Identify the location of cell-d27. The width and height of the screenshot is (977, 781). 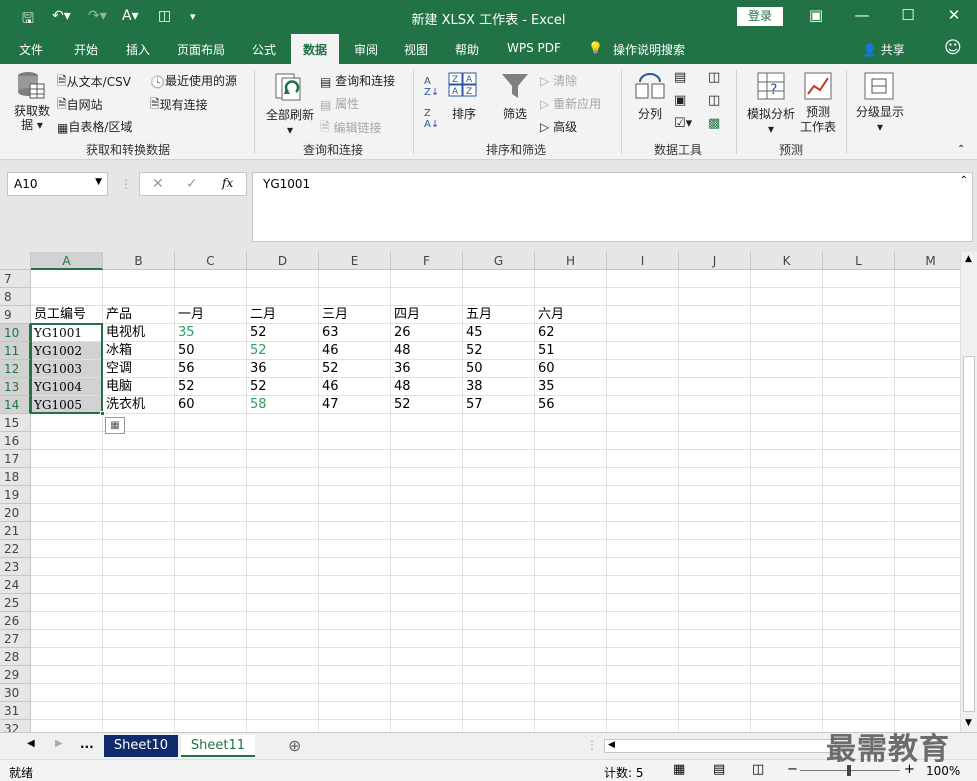
(283, 639).